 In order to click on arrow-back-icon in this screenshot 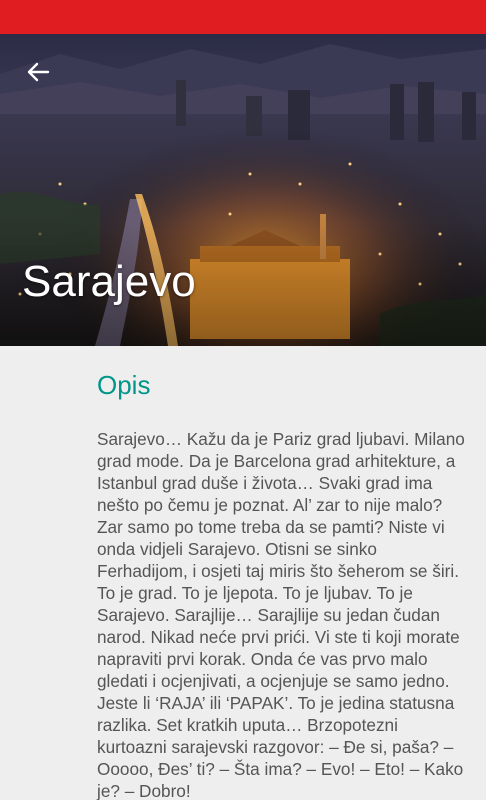, I will do `click(38, 72)`.